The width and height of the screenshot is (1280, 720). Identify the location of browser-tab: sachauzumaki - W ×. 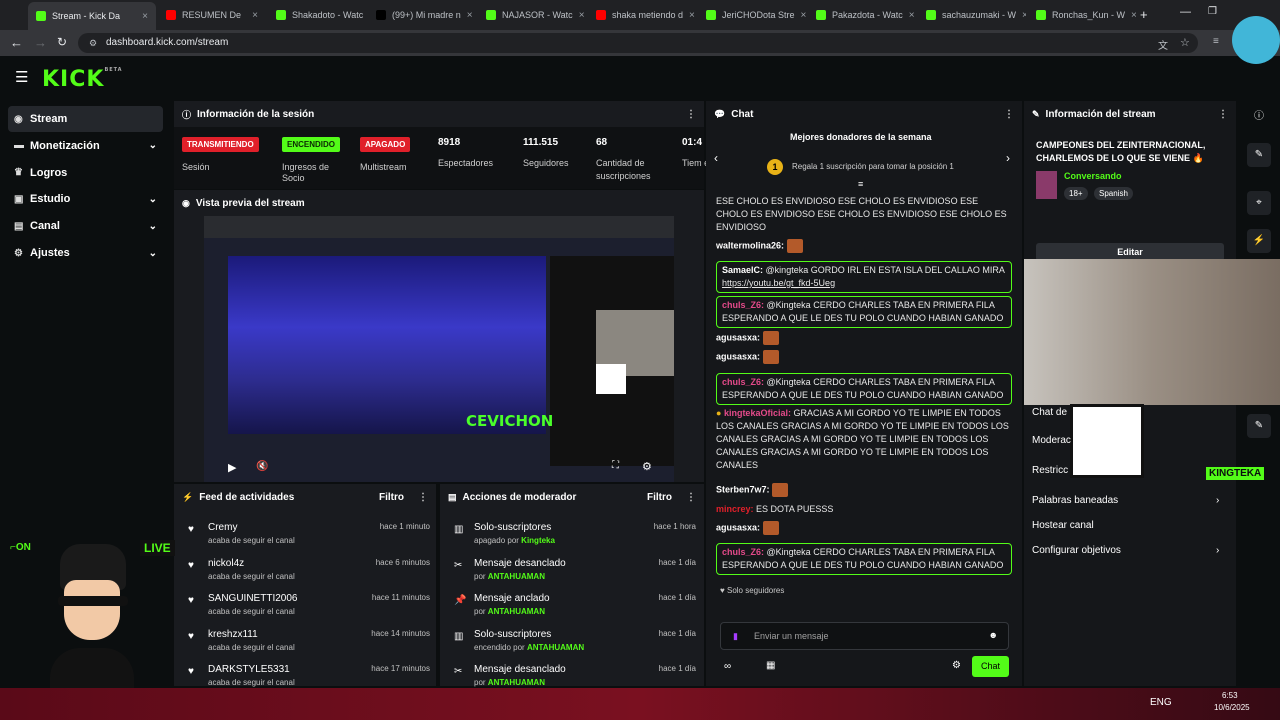
(972, 15).